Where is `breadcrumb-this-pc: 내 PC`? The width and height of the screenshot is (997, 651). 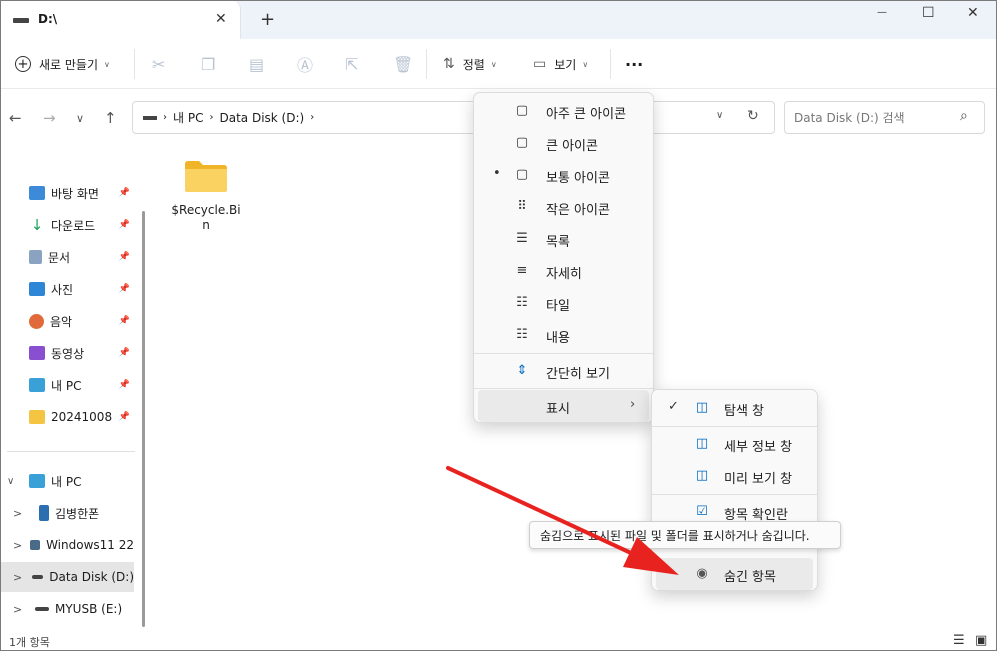 breadcrumb-this-pc: 내 PC is located at coordinates (188, 117).